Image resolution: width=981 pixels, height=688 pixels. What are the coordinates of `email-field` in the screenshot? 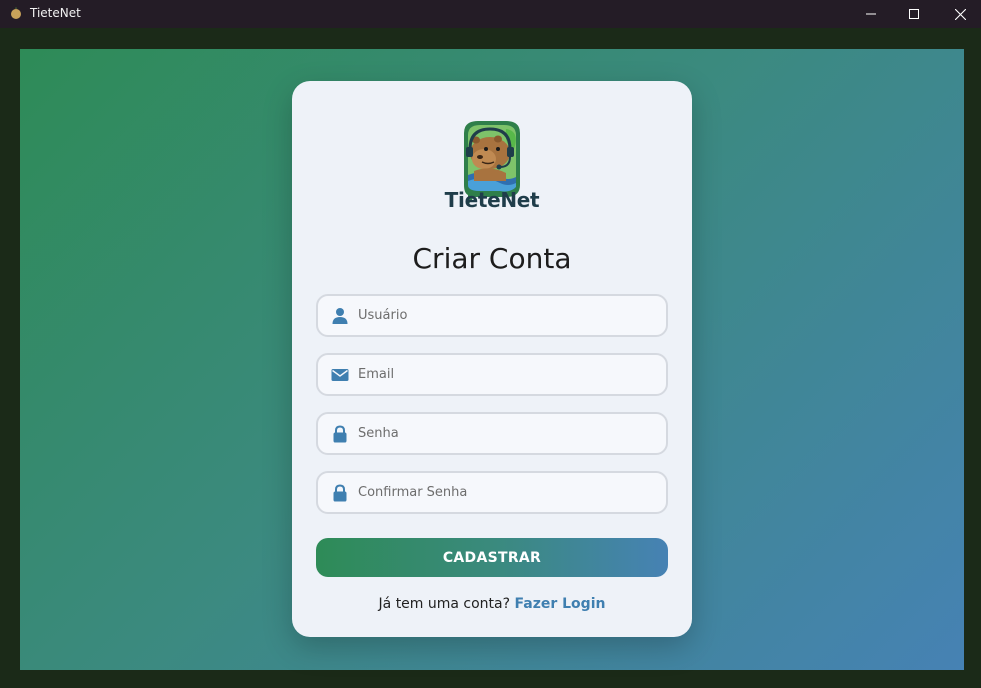 It's located at (492, 374).